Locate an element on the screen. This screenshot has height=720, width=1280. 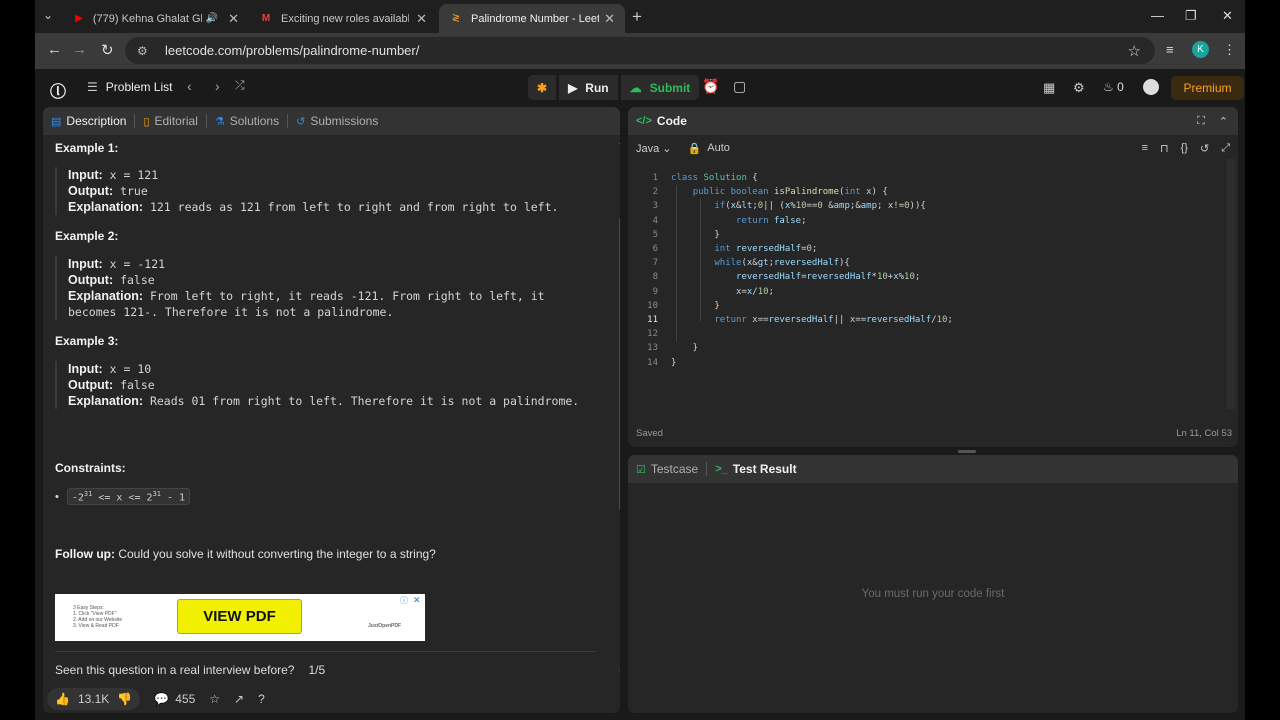
fire-icon: ♨ is located at coordinates (1108, 87).